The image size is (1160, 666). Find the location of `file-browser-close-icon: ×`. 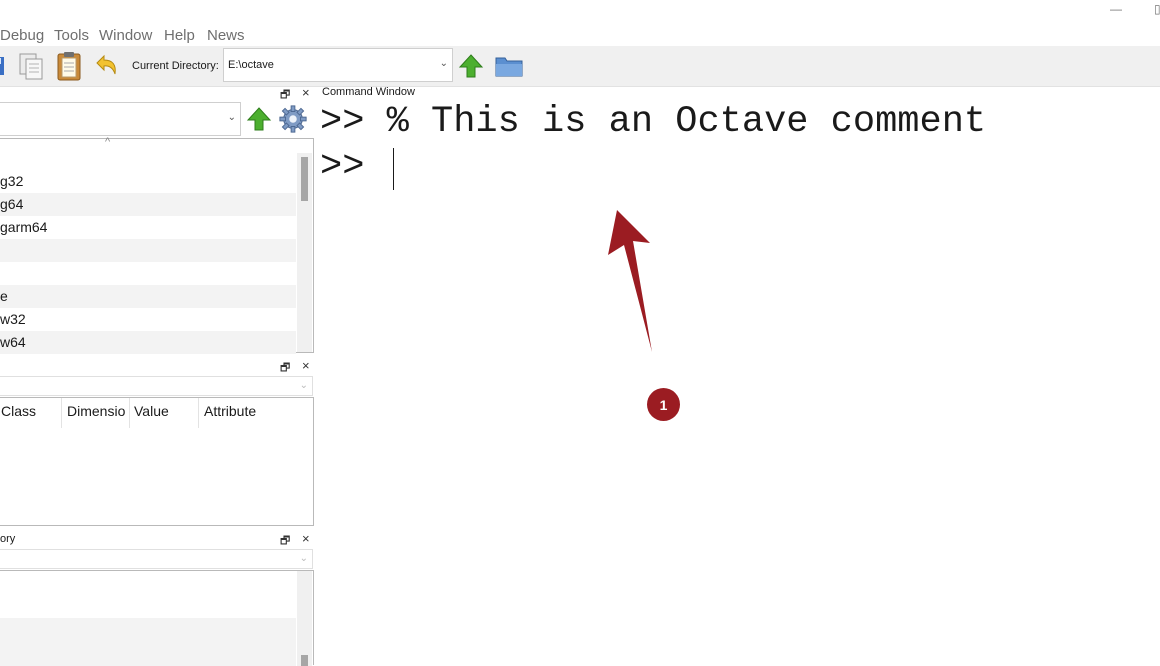

file-browser-close-icon: × is located at coordinates (306, 92).